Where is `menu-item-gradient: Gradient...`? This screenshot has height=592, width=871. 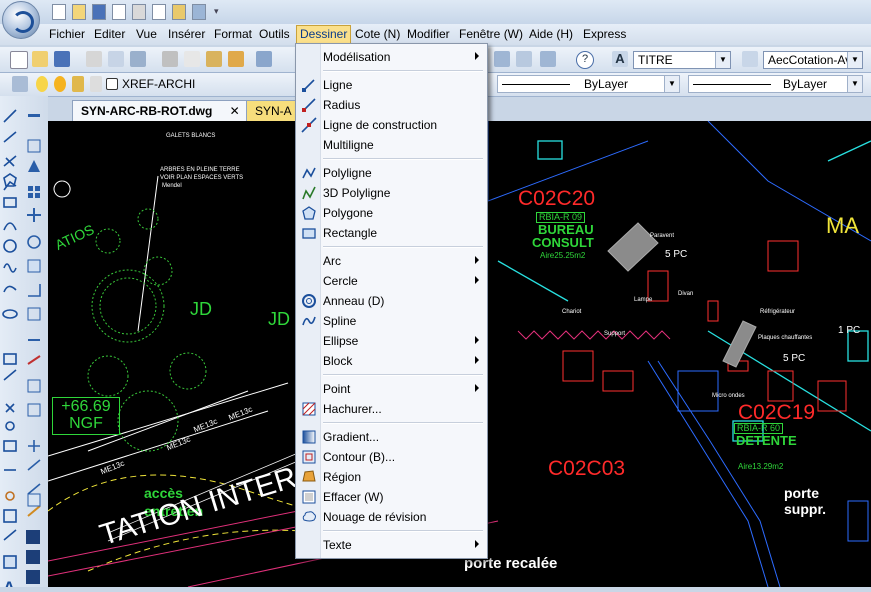 menu-item-gradient: Gradient... is located at coordinates (391, 437).